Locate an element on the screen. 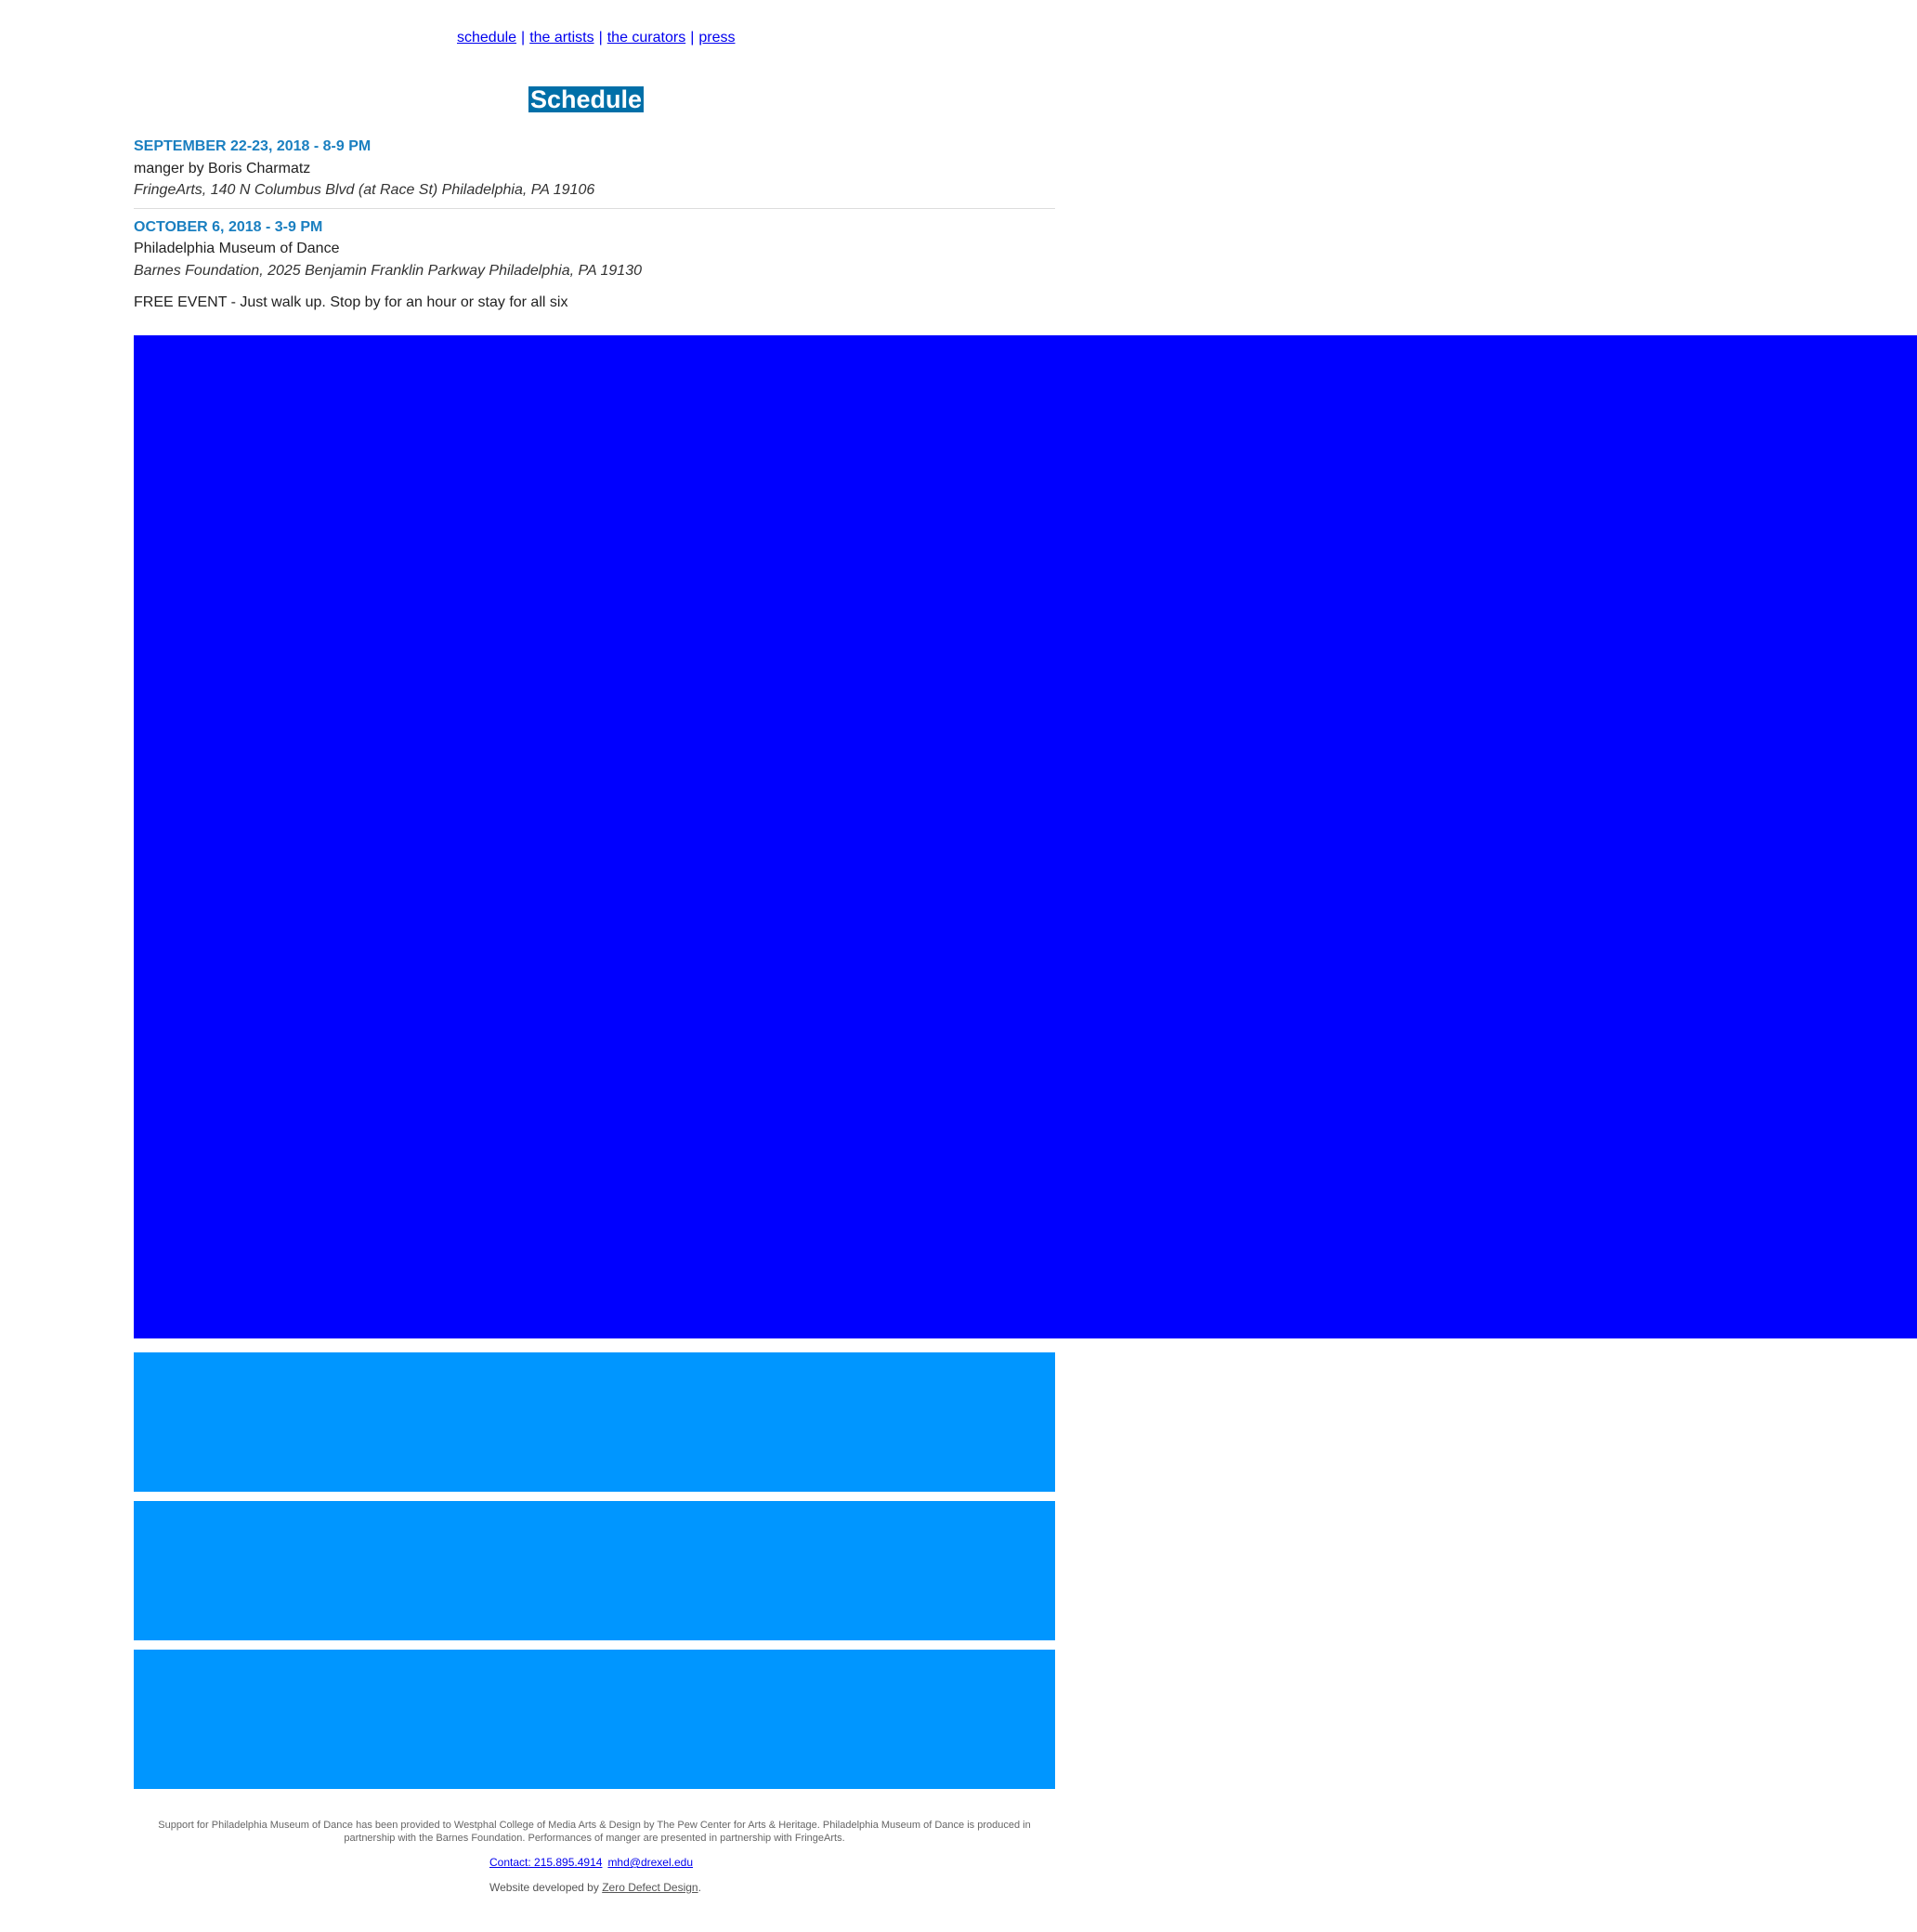  nav-link-press: press is located at coordinates (717, 38).